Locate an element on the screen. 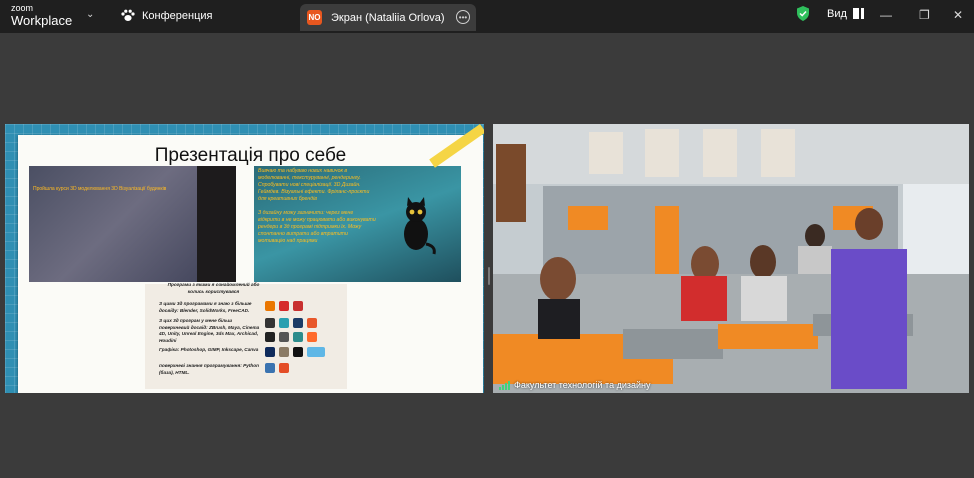 This screenshot has width=974, height=478. maya-icon is located at coordinates (284, 323).